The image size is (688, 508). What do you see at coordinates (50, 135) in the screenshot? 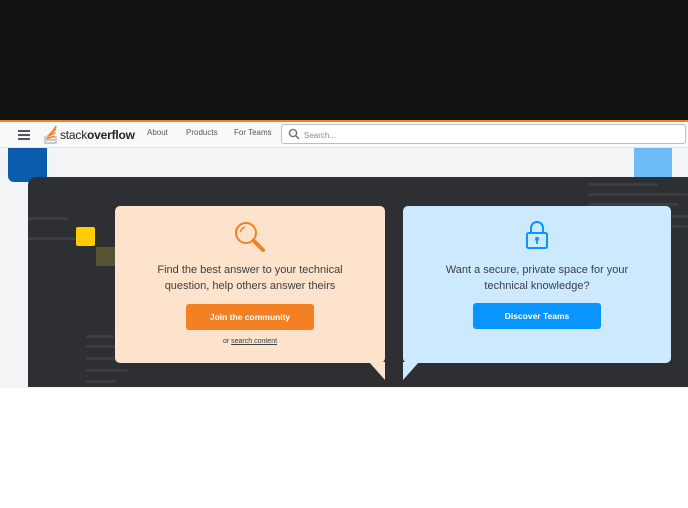
I see `stack-logo-icon` at bounding box center [50, 135].